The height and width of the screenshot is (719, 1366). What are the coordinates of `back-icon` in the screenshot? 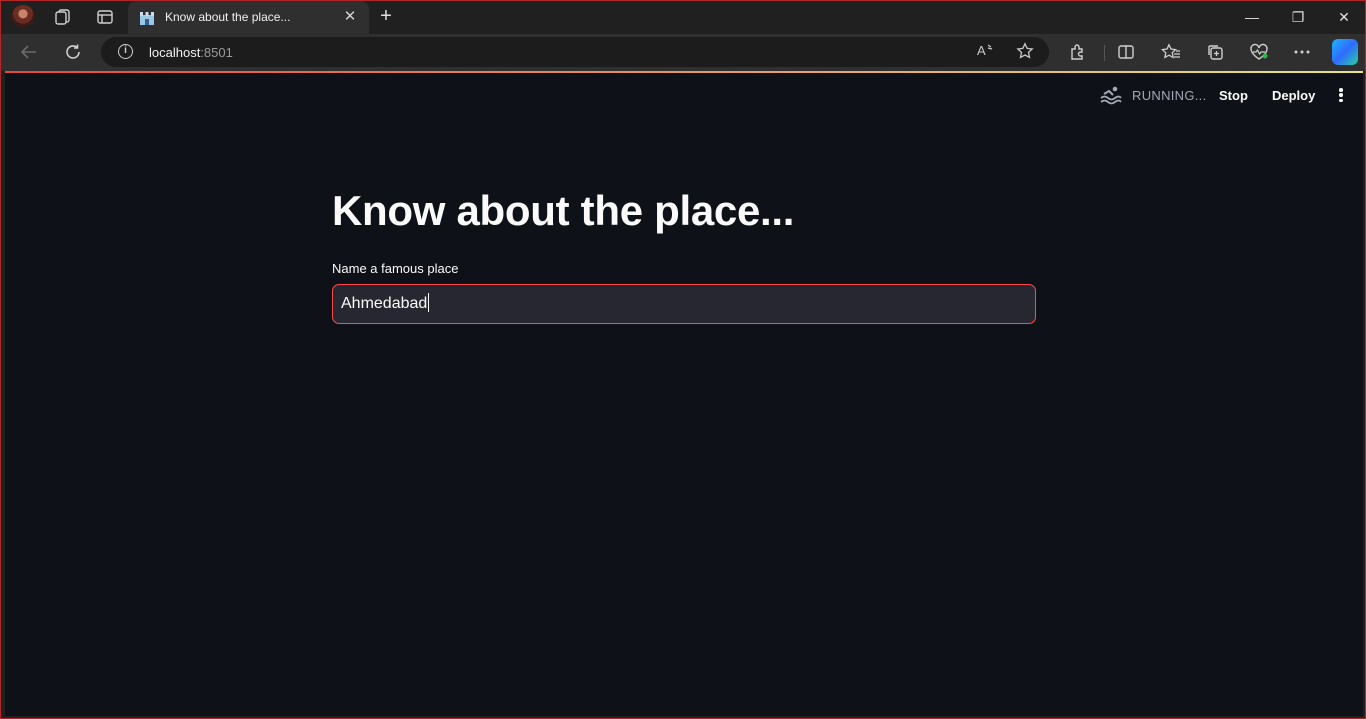 It's located at (29, 52).